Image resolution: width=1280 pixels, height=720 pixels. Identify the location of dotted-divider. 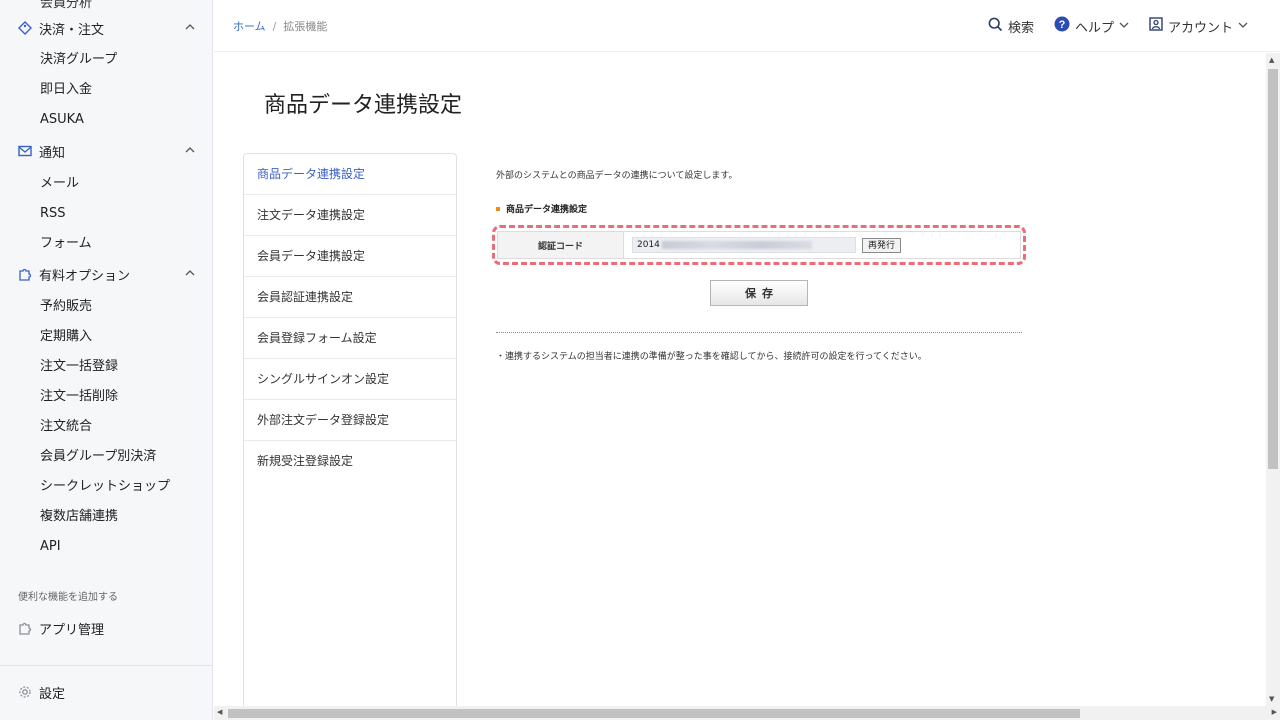
(759, 332).